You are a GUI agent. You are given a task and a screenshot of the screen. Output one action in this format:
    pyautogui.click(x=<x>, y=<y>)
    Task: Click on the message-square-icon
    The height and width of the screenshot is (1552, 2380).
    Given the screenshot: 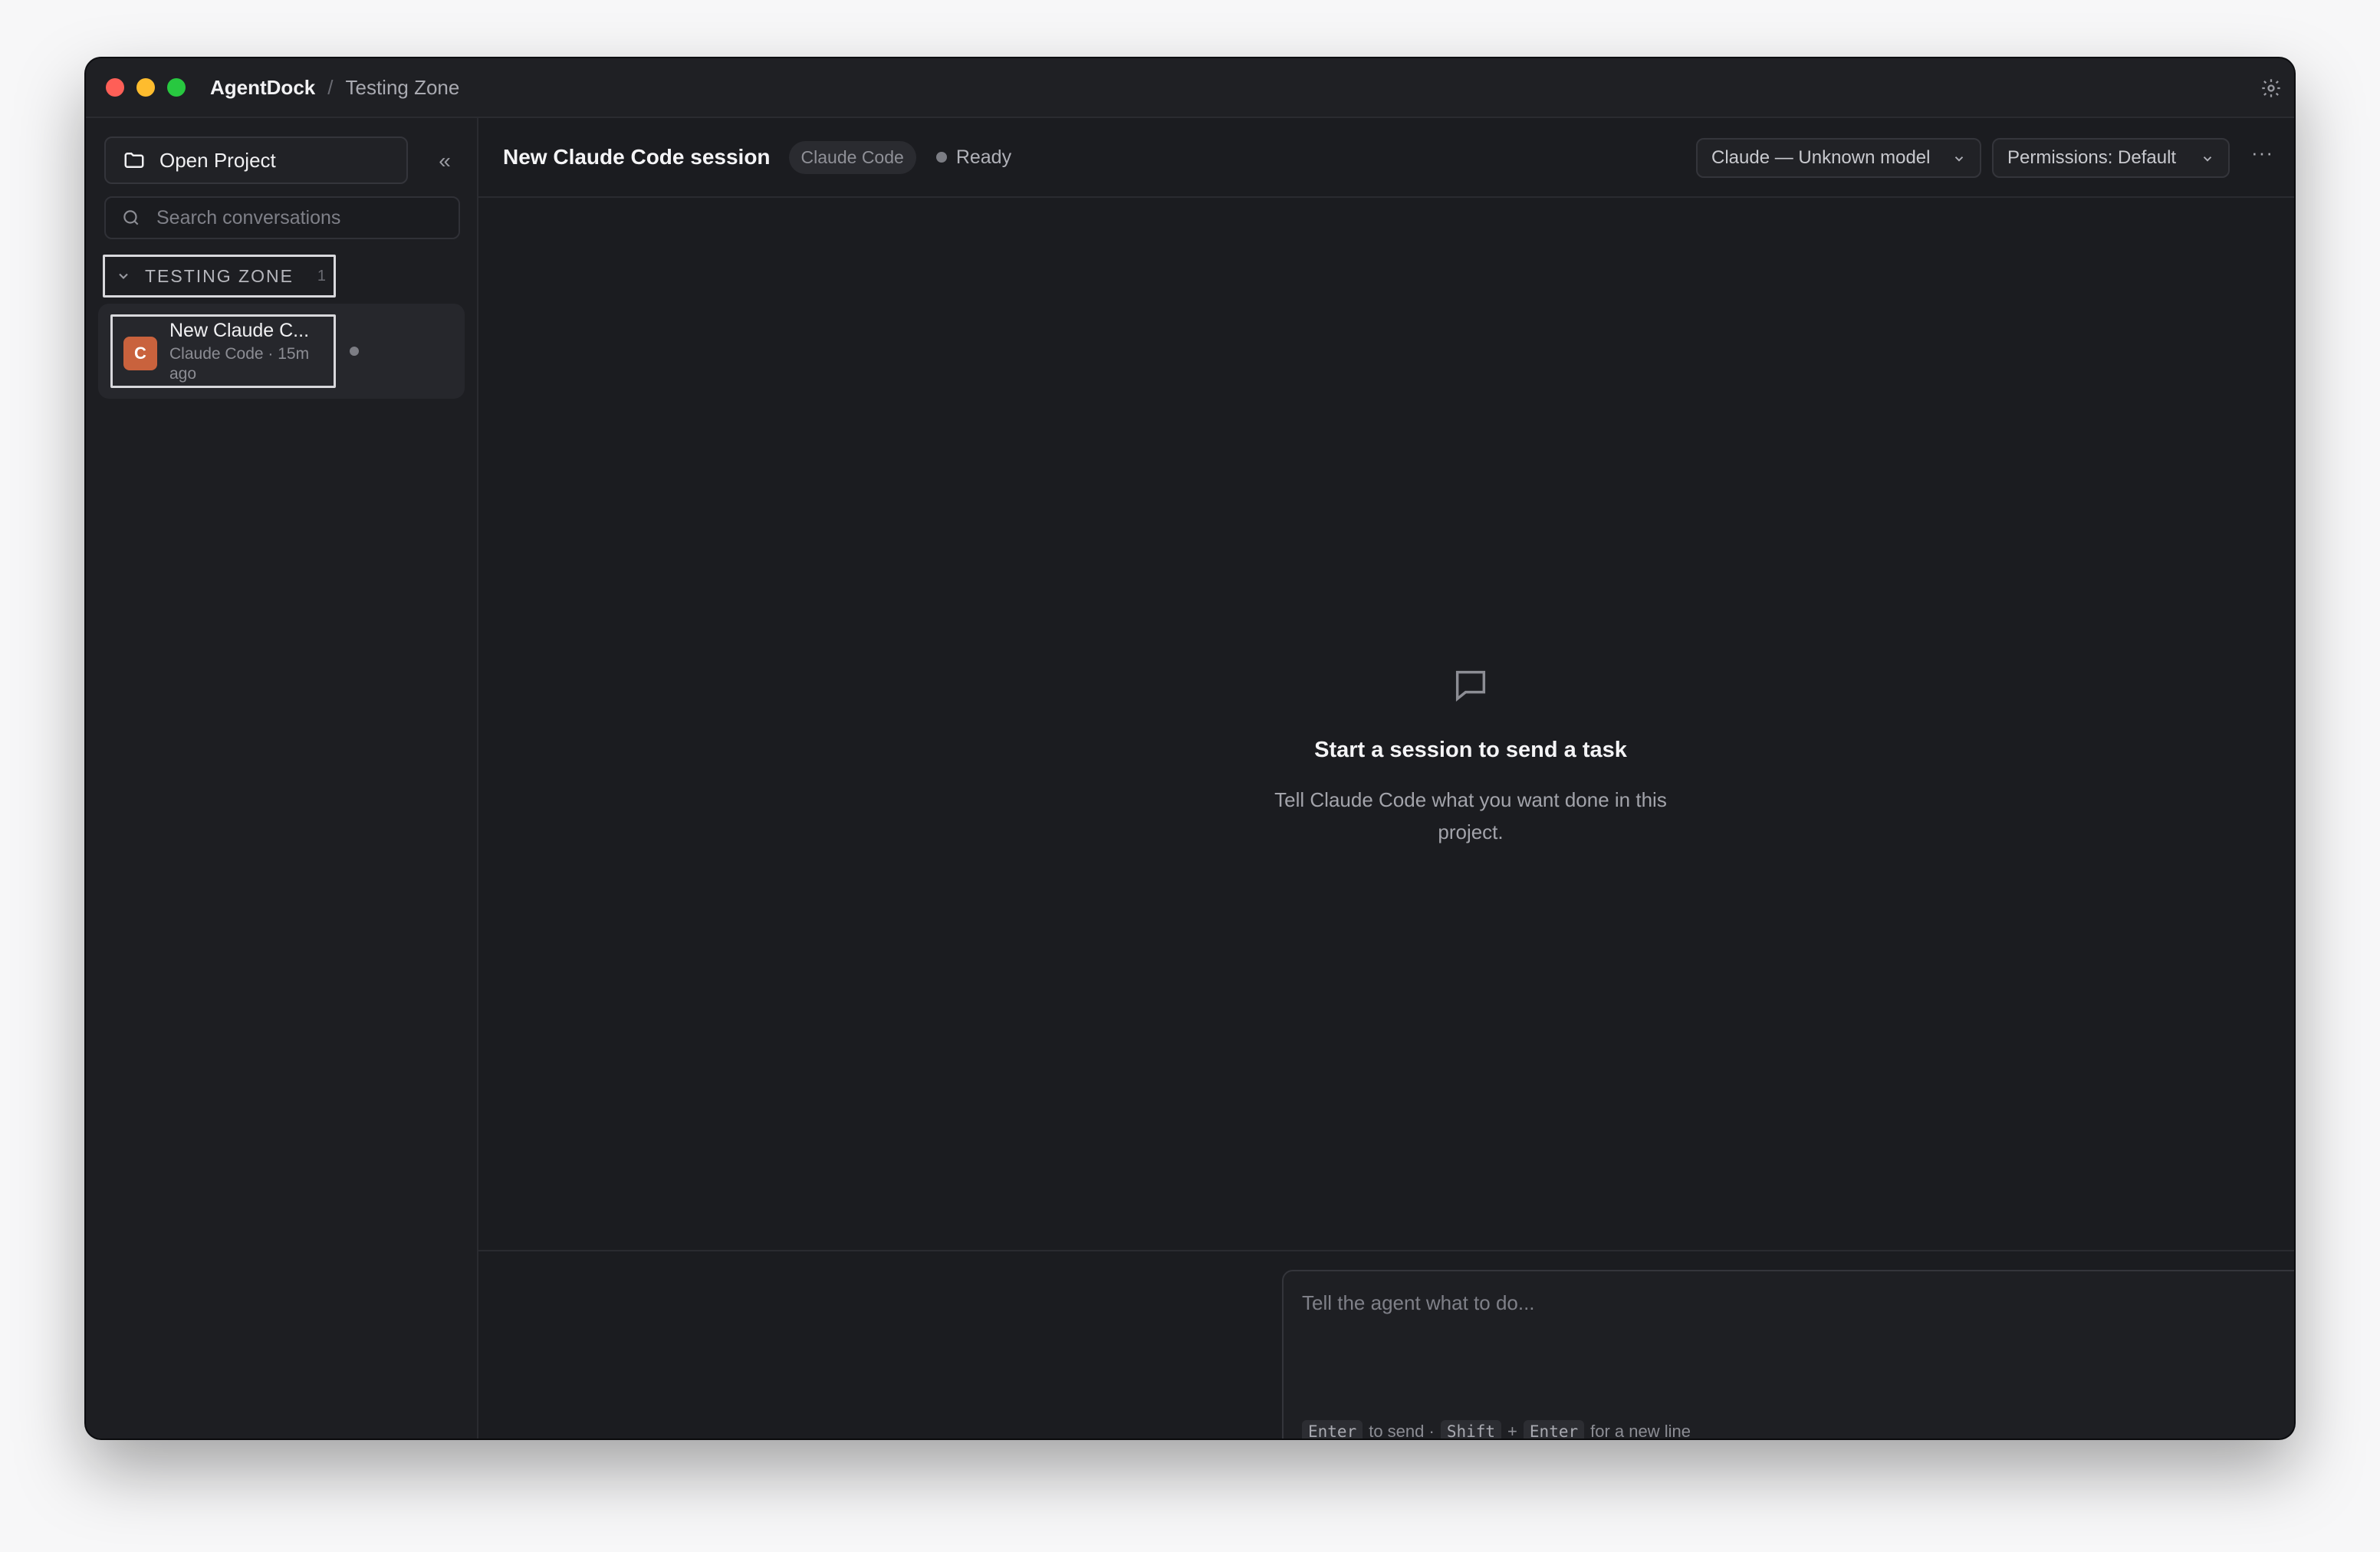 What is the action you would take?
    pyautogui.click(x=1470, y=686)
    